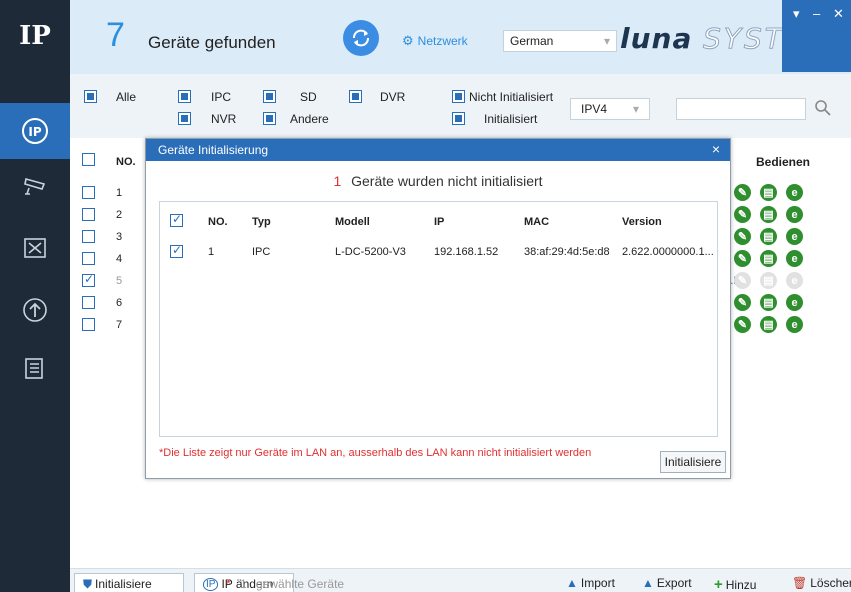 The width and height of the screenshot is (851, 592). What do you see at coordinates (35, 310) in the screenshot?
I see `sidebar-upgrade-button` at bounding box center [35, 310].